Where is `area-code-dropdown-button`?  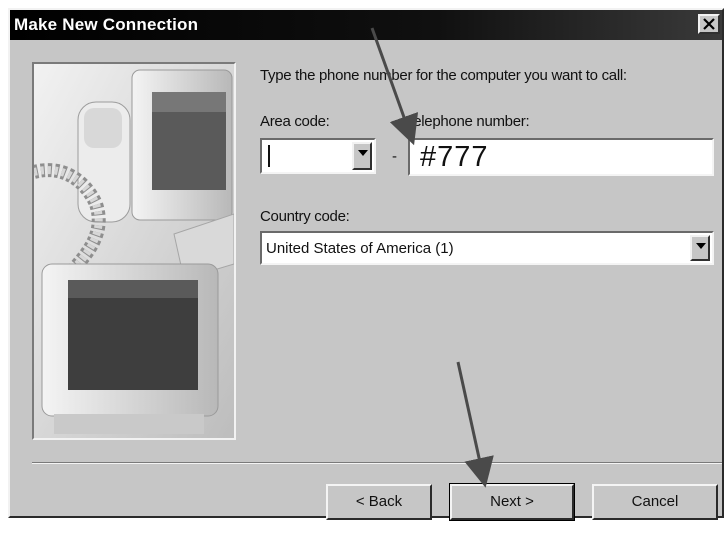
area-code-dropdown-button is located at coordinates (362, 156).